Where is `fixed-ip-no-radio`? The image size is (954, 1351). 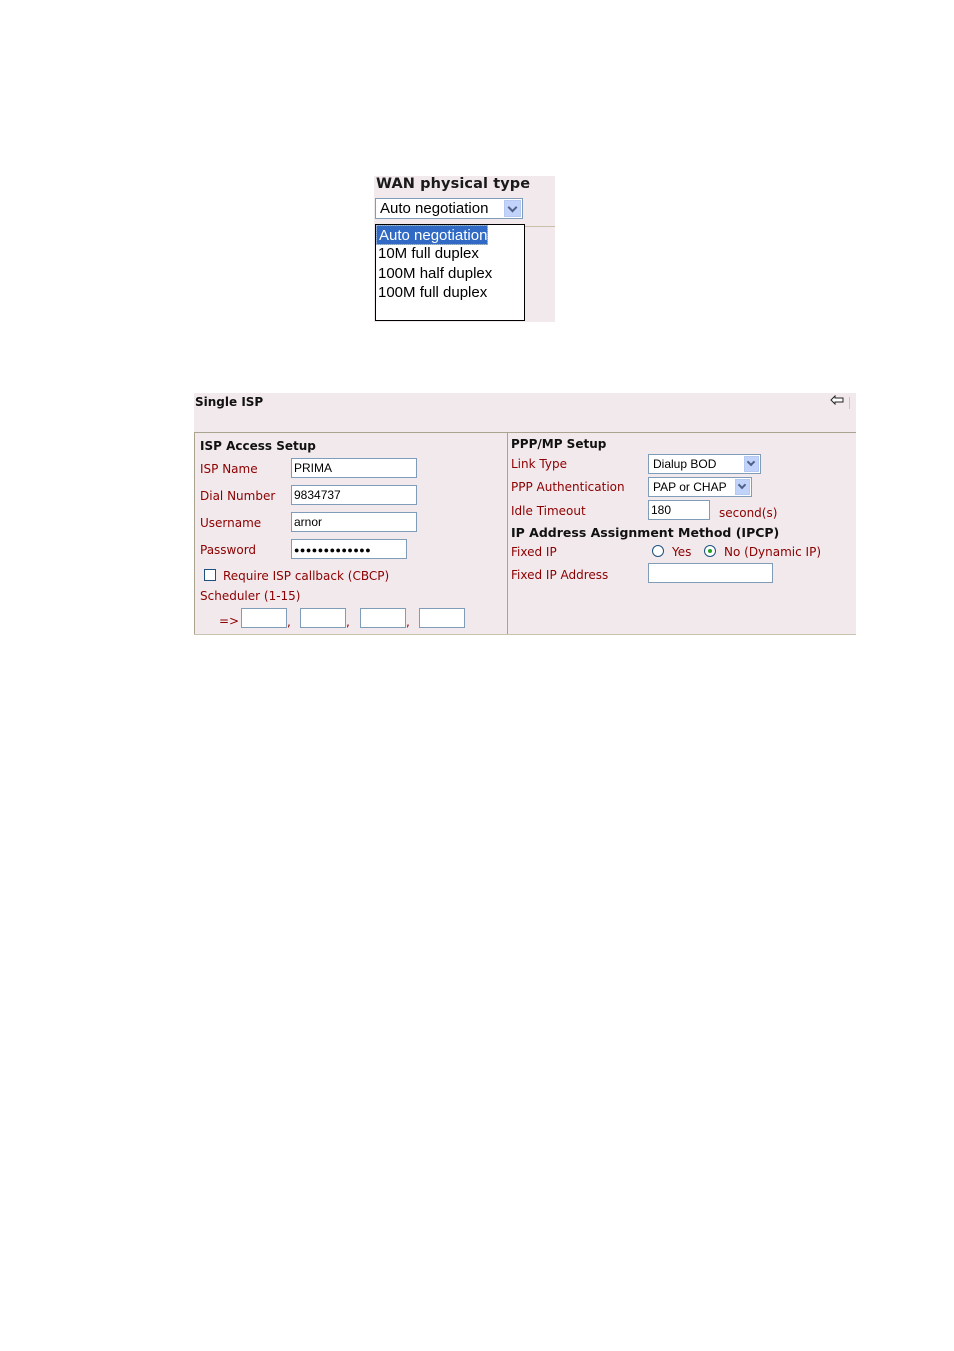
fixed-ip-no-radio is located at coordinates (710, 551).